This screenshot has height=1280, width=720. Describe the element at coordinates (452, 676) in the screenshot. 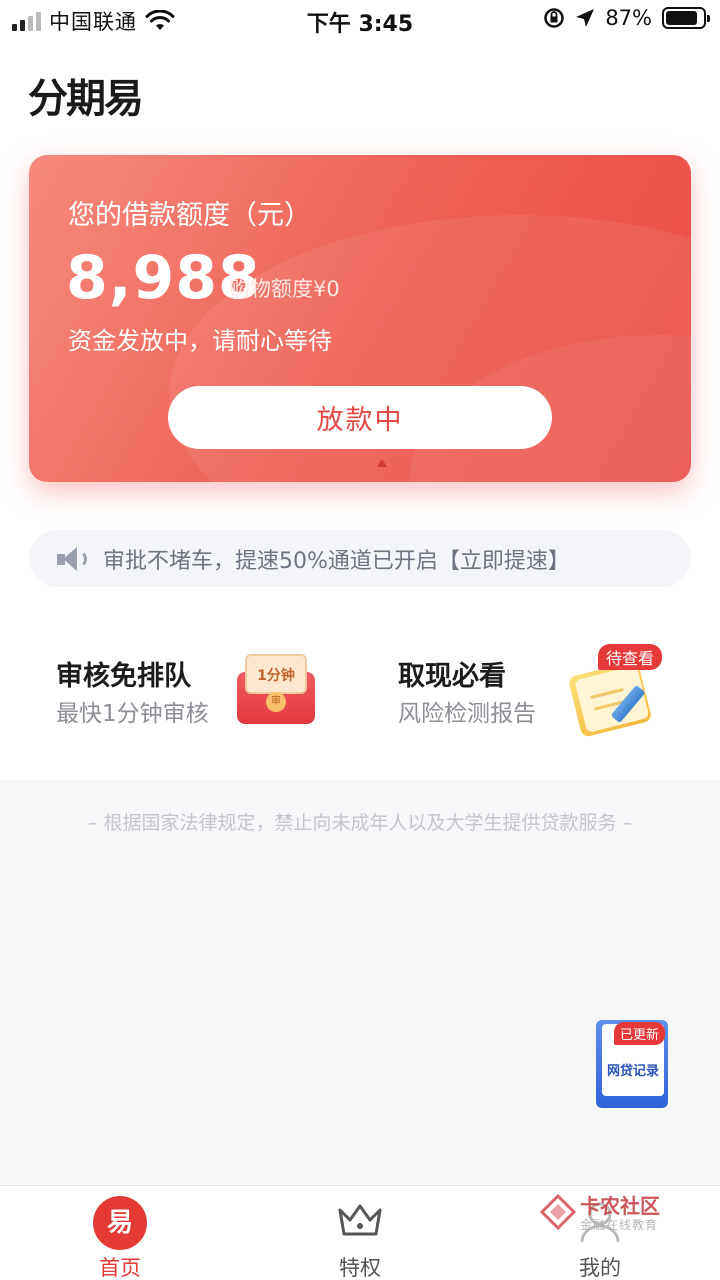

I see `feature-title: 取现必看` at that location.